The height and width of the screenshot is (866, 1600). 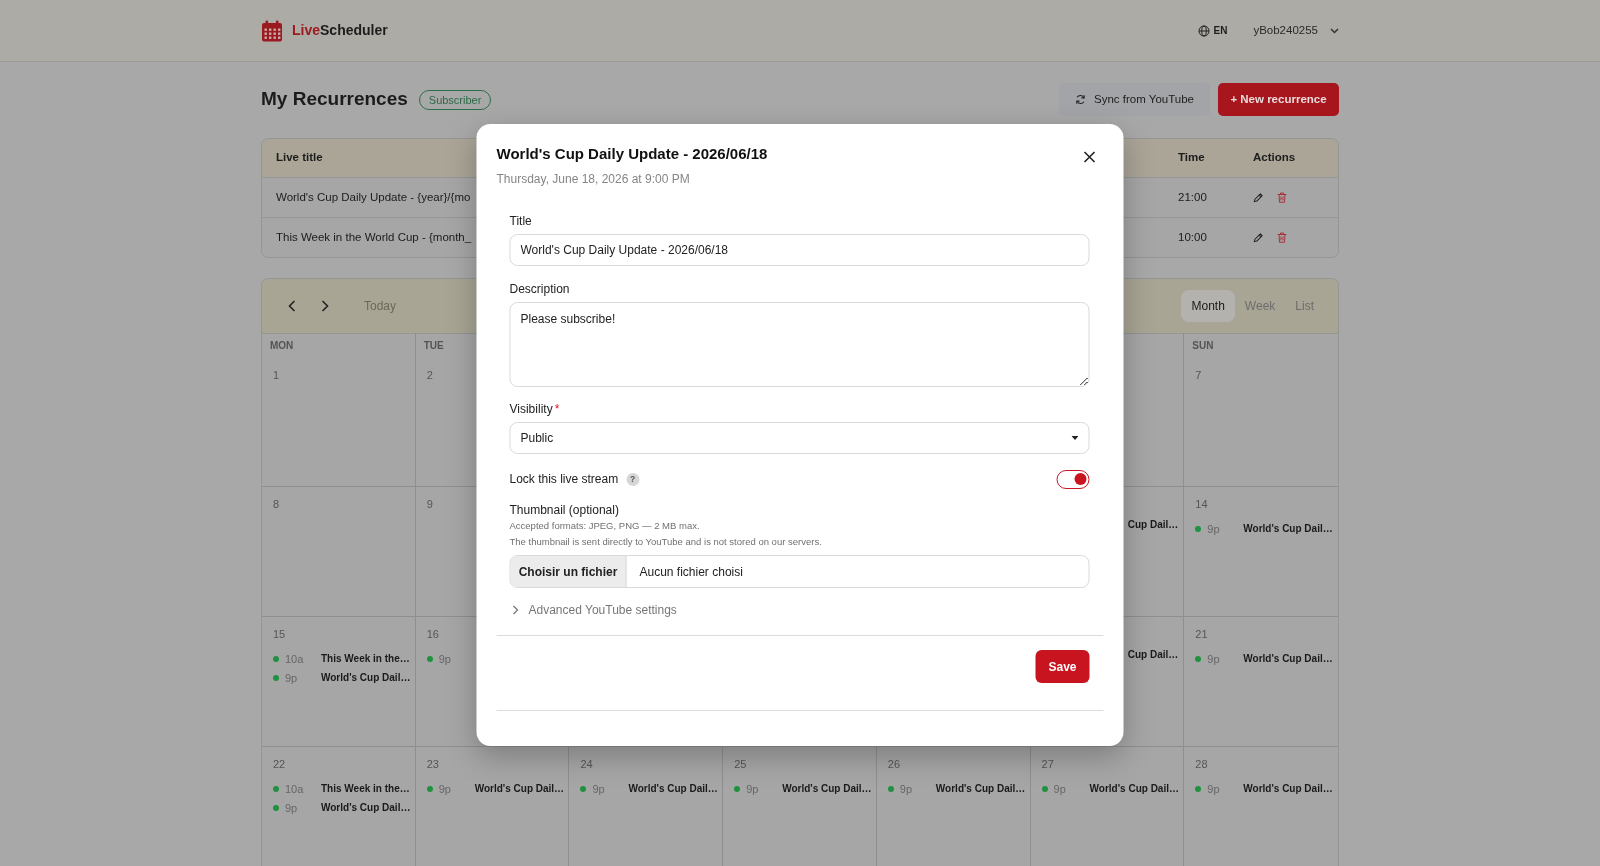 What do you see at coordinates (1334, 30) in the screenshot?
I see `chevron-down-icon` at bounding box center [1334, 30].